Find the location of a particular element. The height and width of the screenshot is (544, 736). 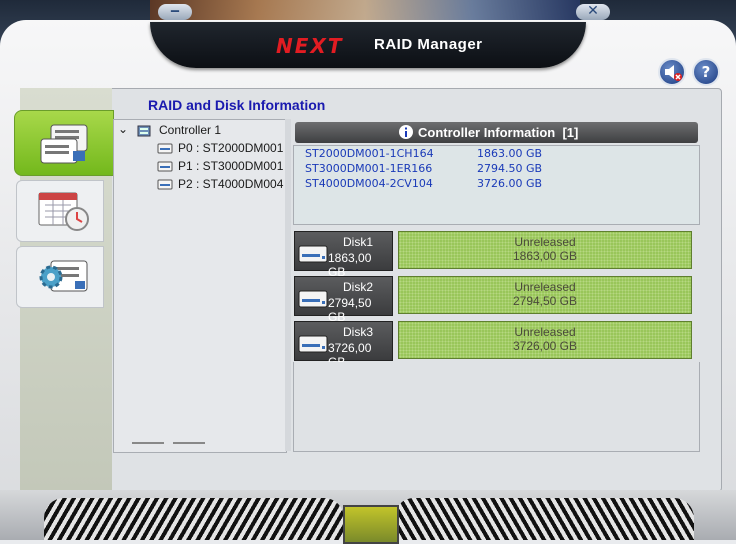

chip-ornament is located at coordinates (371, 524).